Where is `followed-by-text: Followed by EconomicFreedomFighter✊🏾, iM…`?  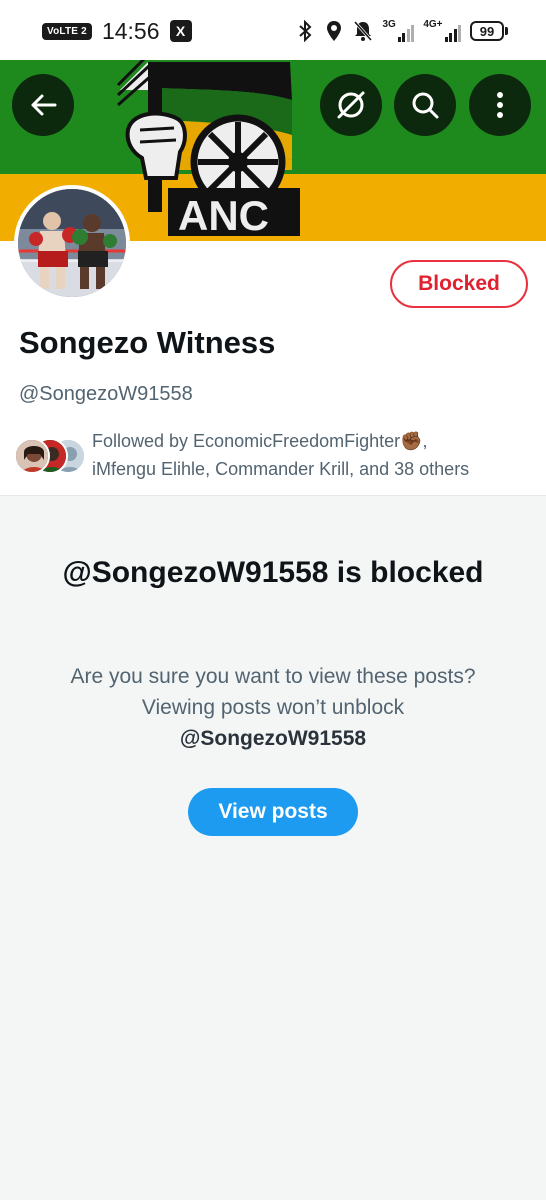
followed-by-text: Followed by EconomicFreedomFighter✊🏾, iM… is located at coordinates (280, 455).